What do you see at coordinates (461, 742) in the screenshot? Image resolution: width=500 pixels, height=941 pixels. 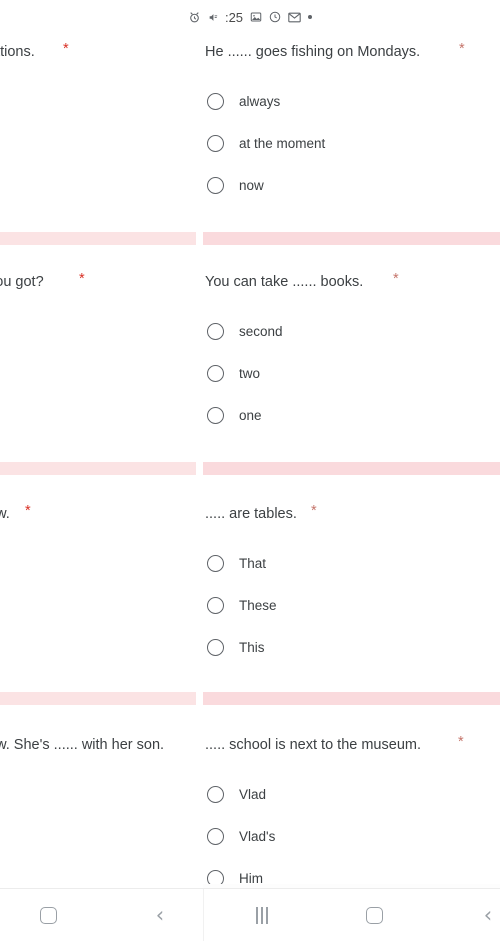 I see `question-4-required: *` at bounding box center [461, 742].